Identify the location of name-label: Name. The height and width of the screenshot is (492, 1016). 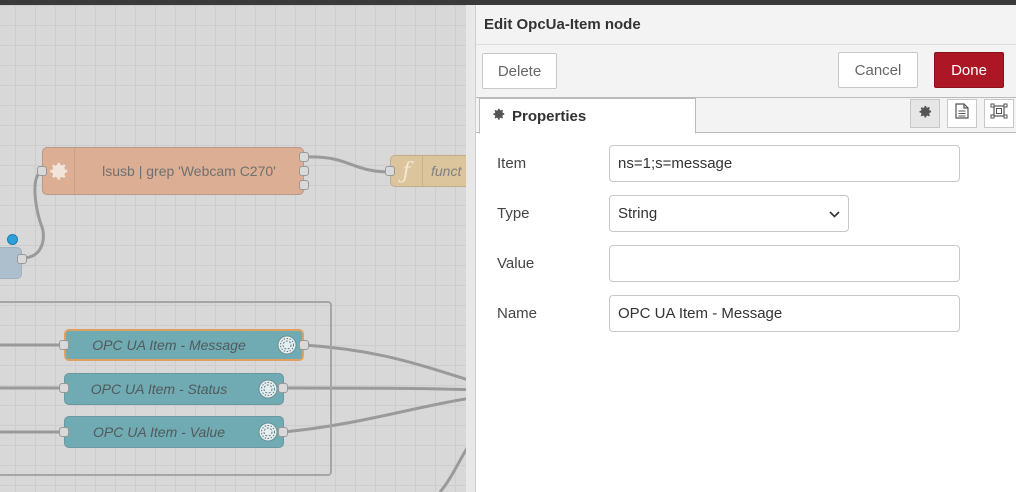
(517, 313).